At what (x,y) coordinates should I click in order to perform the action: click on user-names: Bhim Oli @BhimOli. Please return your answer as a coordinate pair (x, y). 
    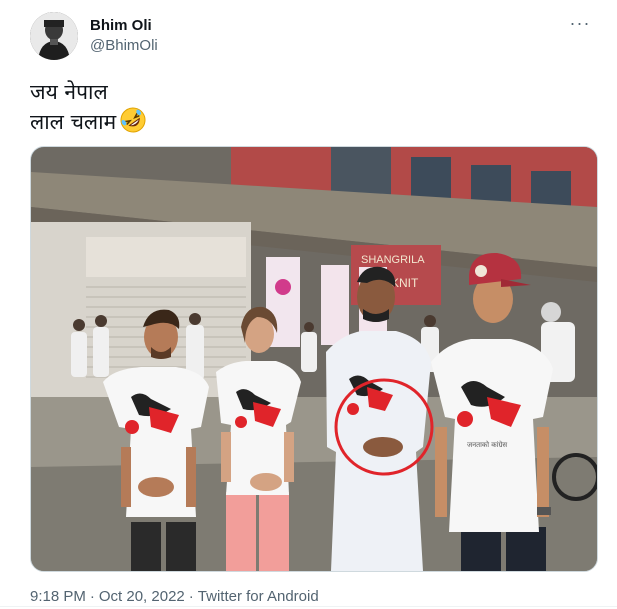
    Looking at the image, I should click on (124, 36).